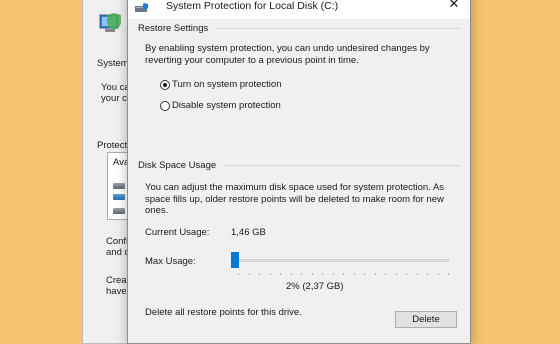 This screenshot has width=560, height=344. I want to click on max-usage-slider-thumb, so click(235, 260).